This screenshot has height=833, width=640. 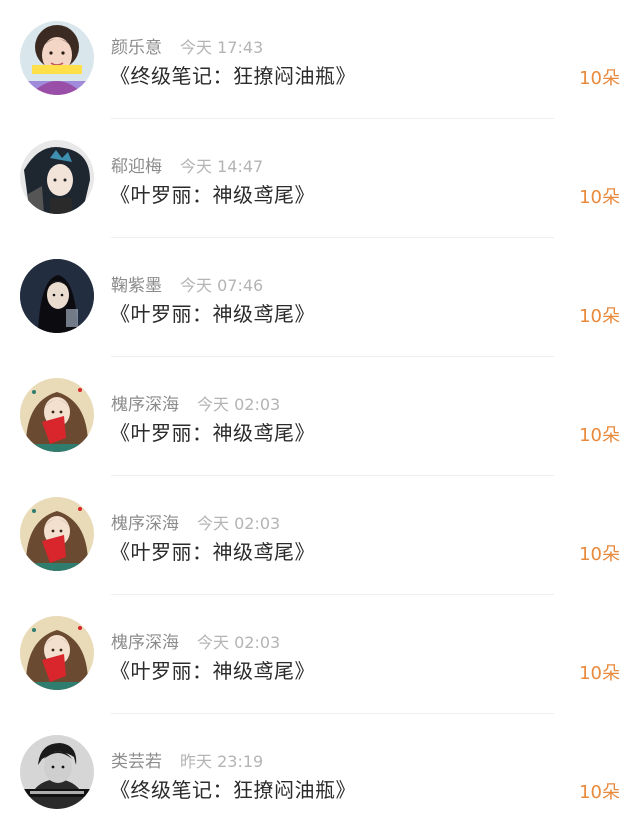 What do you see at coordinates (222, 761) in the screenshot?
I see `timestamp: 昨天 23:19` at bounding box center [222, 761].